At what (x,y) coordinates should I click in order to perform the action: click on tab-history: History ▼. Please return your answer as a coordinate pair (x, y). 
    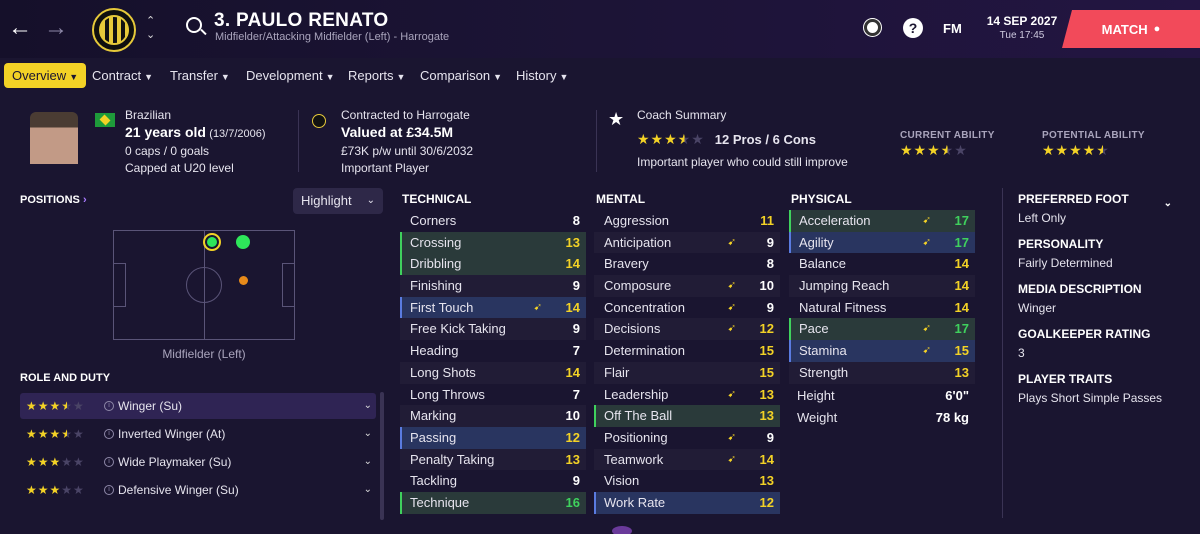
    Looking at the image, I should click on (542, 75).